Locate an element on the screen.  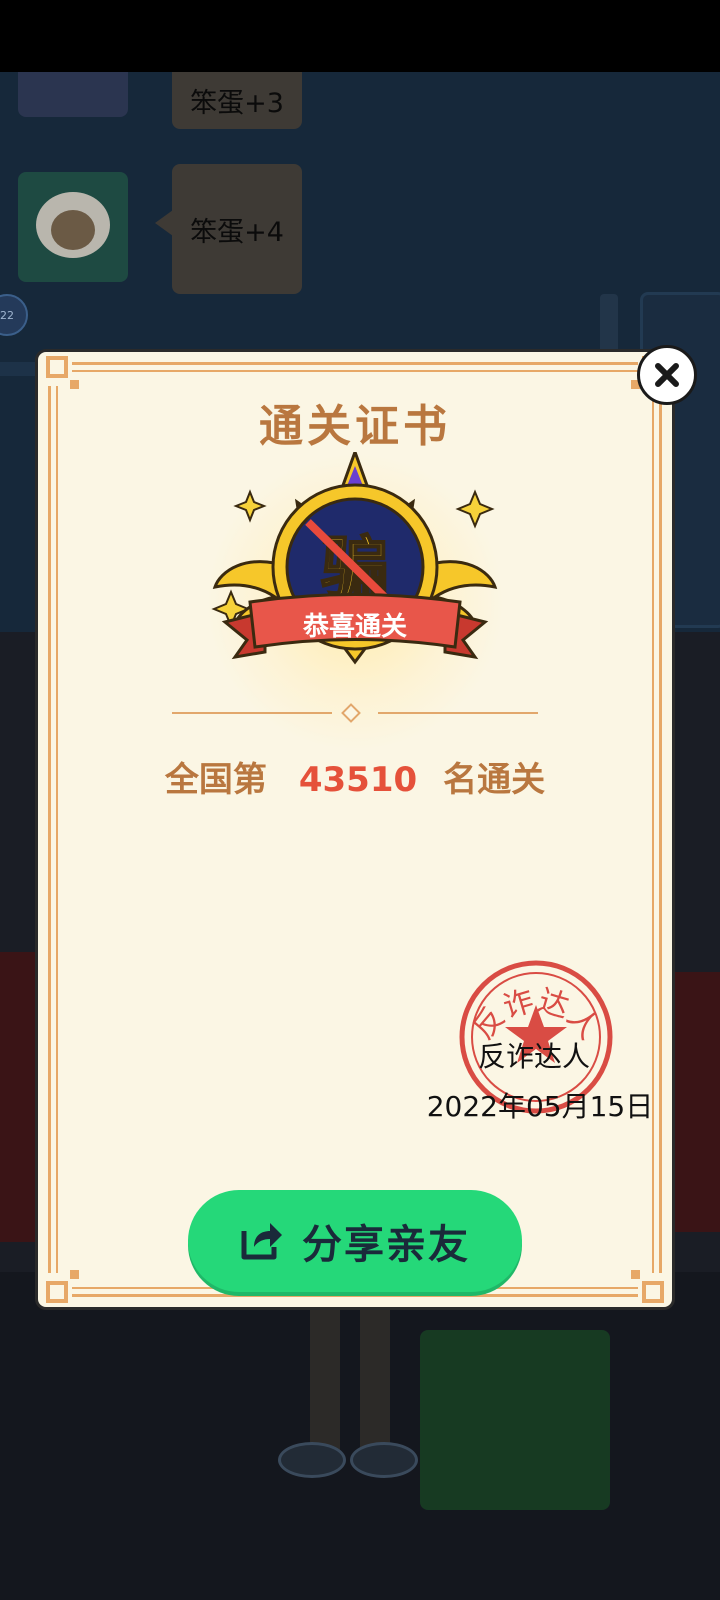
rank-suffix: 名通关 is located at coordinates (494, 780).